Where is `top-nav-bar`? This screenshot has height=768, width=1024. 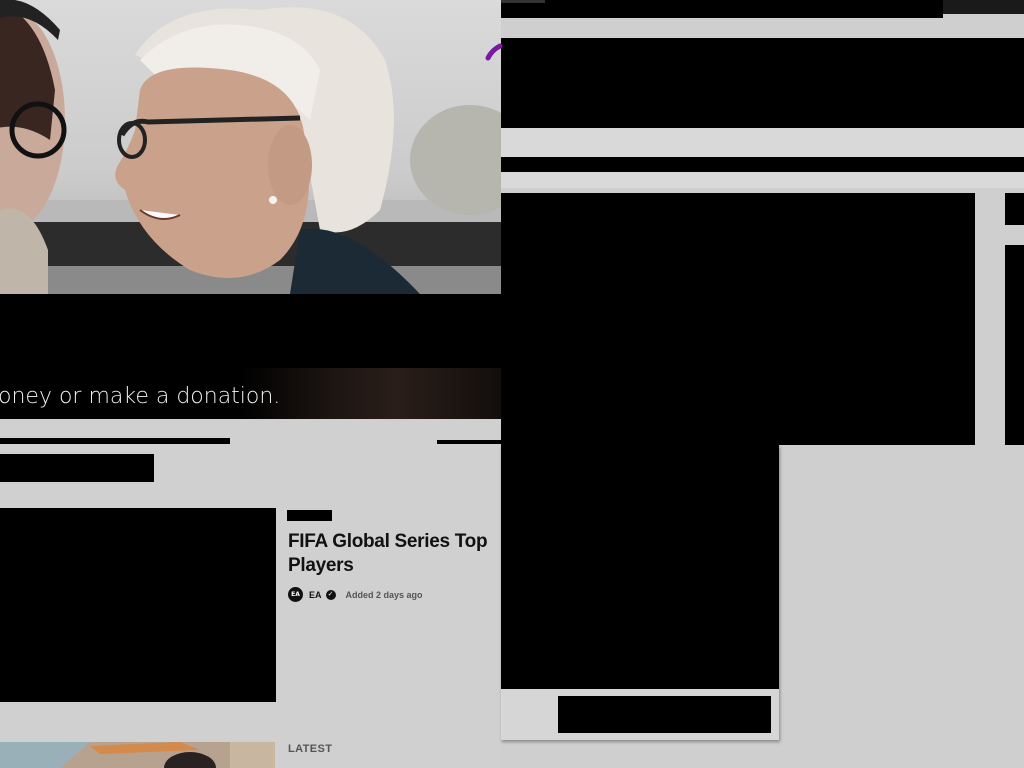 top-nav-bar is located at coordinates (722, 9).